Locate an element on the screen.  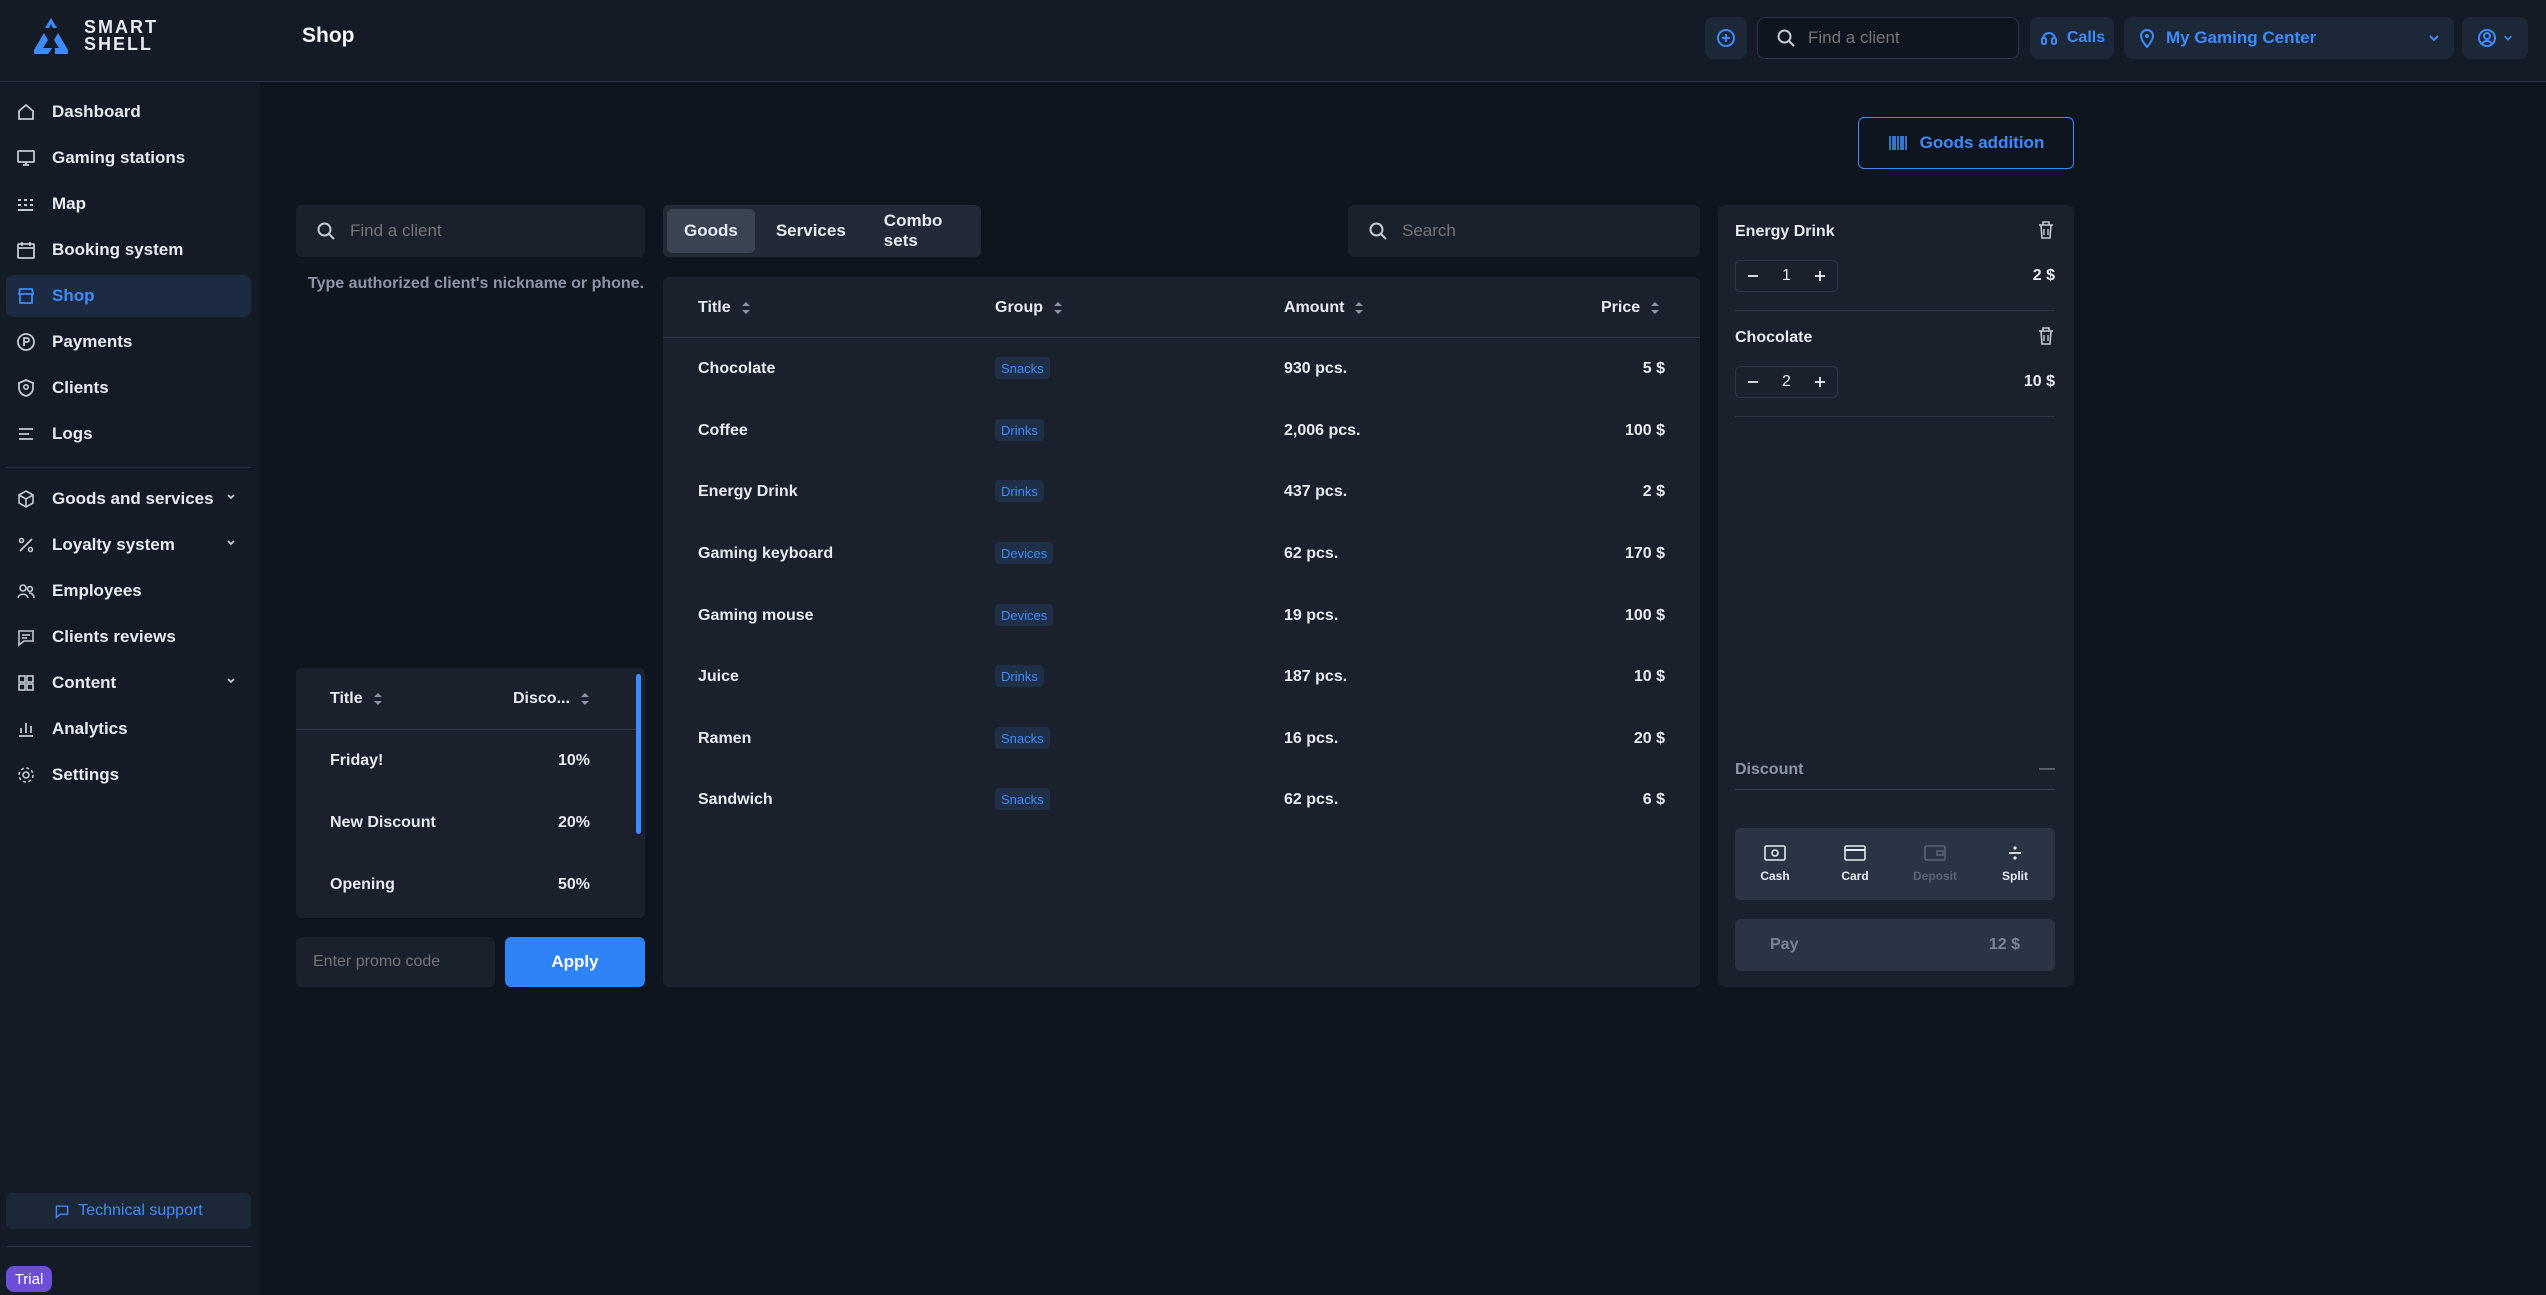
discount-row: Friday! 10% is located at coordinates (466, 761).